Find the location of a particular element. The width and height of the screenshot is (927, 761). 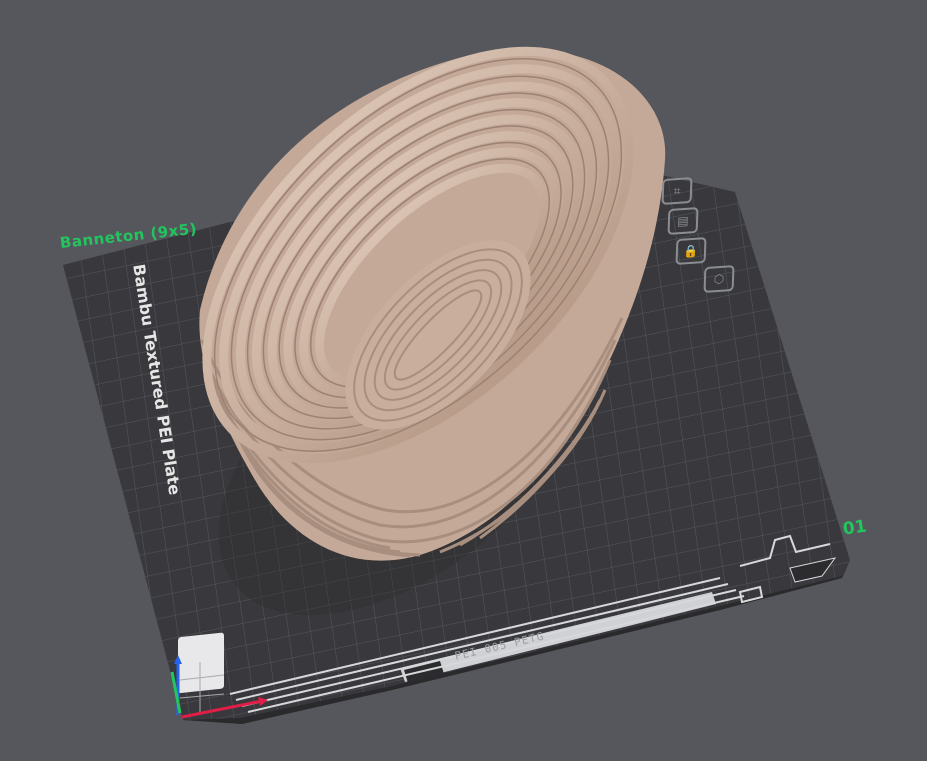

arrange-icon: ⌗ is located at coordinates (677, 191).